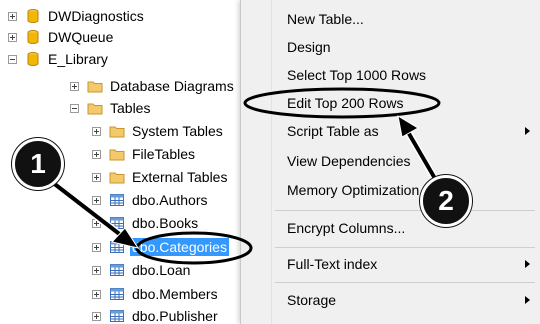  What do you see at coordinates (175, 294) in the screenshot?
I see `tree-node-label: dbo.Members` at bounding box center [175, 294].